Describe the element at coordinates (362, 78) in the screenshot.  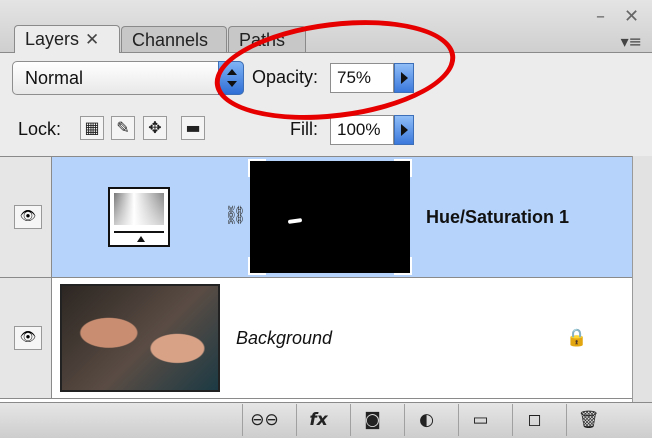
I see `opacity-input: 75%` at that location.